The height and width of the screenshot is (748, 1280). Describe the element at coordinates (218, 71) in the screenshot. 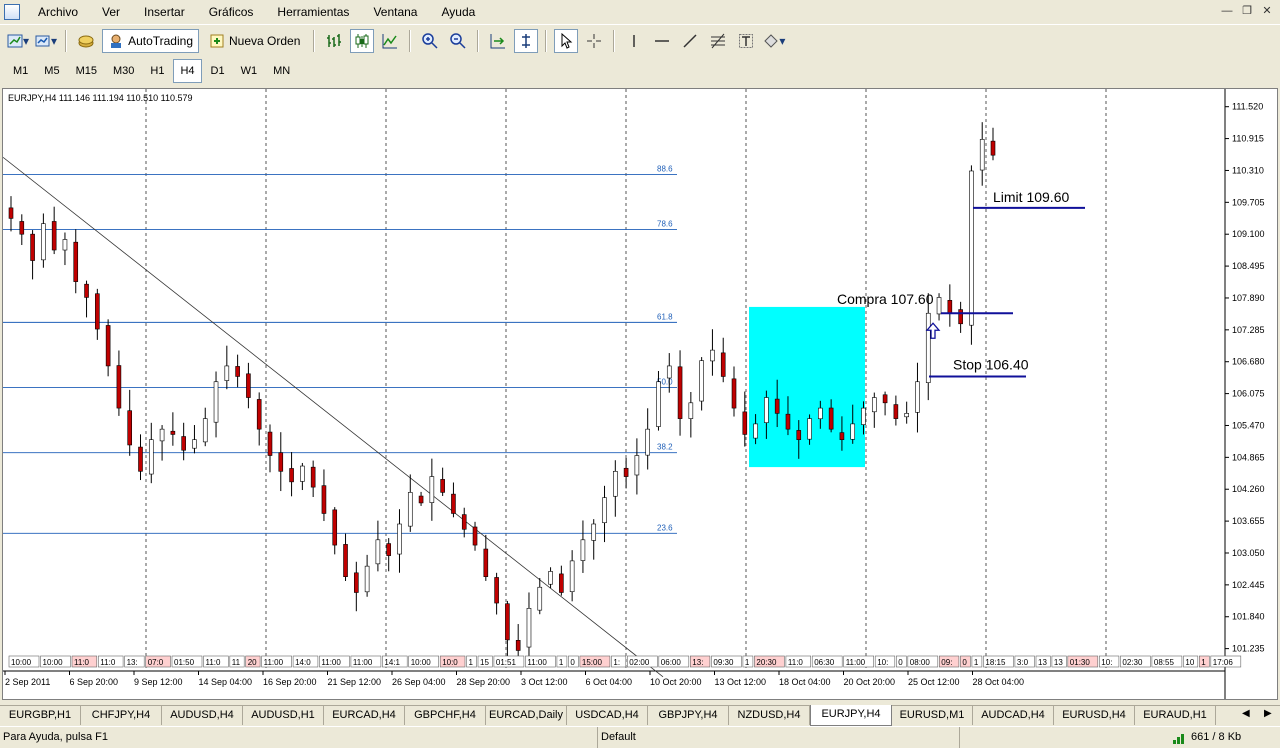

I see `timeframe-d1: D1` at that location.